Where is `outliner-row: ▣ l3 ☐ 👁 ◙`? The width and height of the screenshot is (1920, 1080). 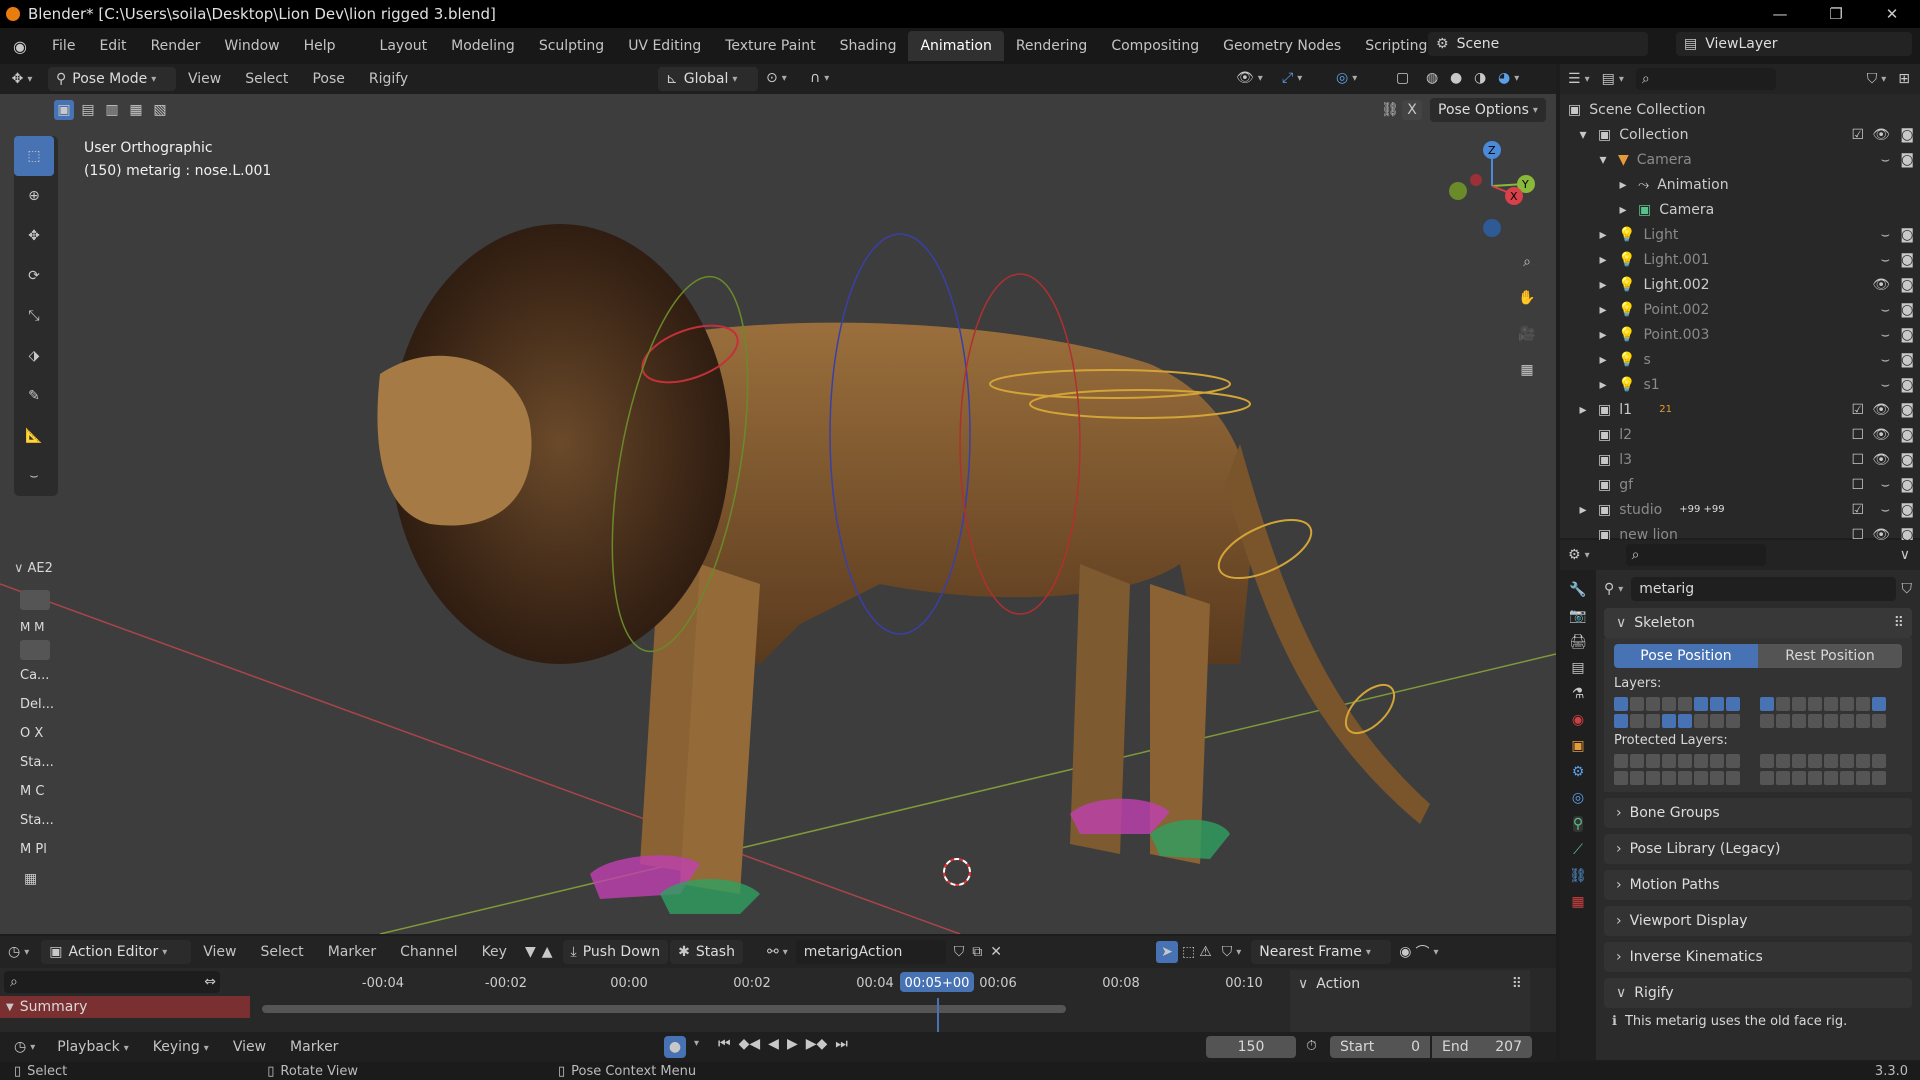 outliner-row: ▣ l3 ☐ 👁 ◙ is located at coordinates (1740, 459).